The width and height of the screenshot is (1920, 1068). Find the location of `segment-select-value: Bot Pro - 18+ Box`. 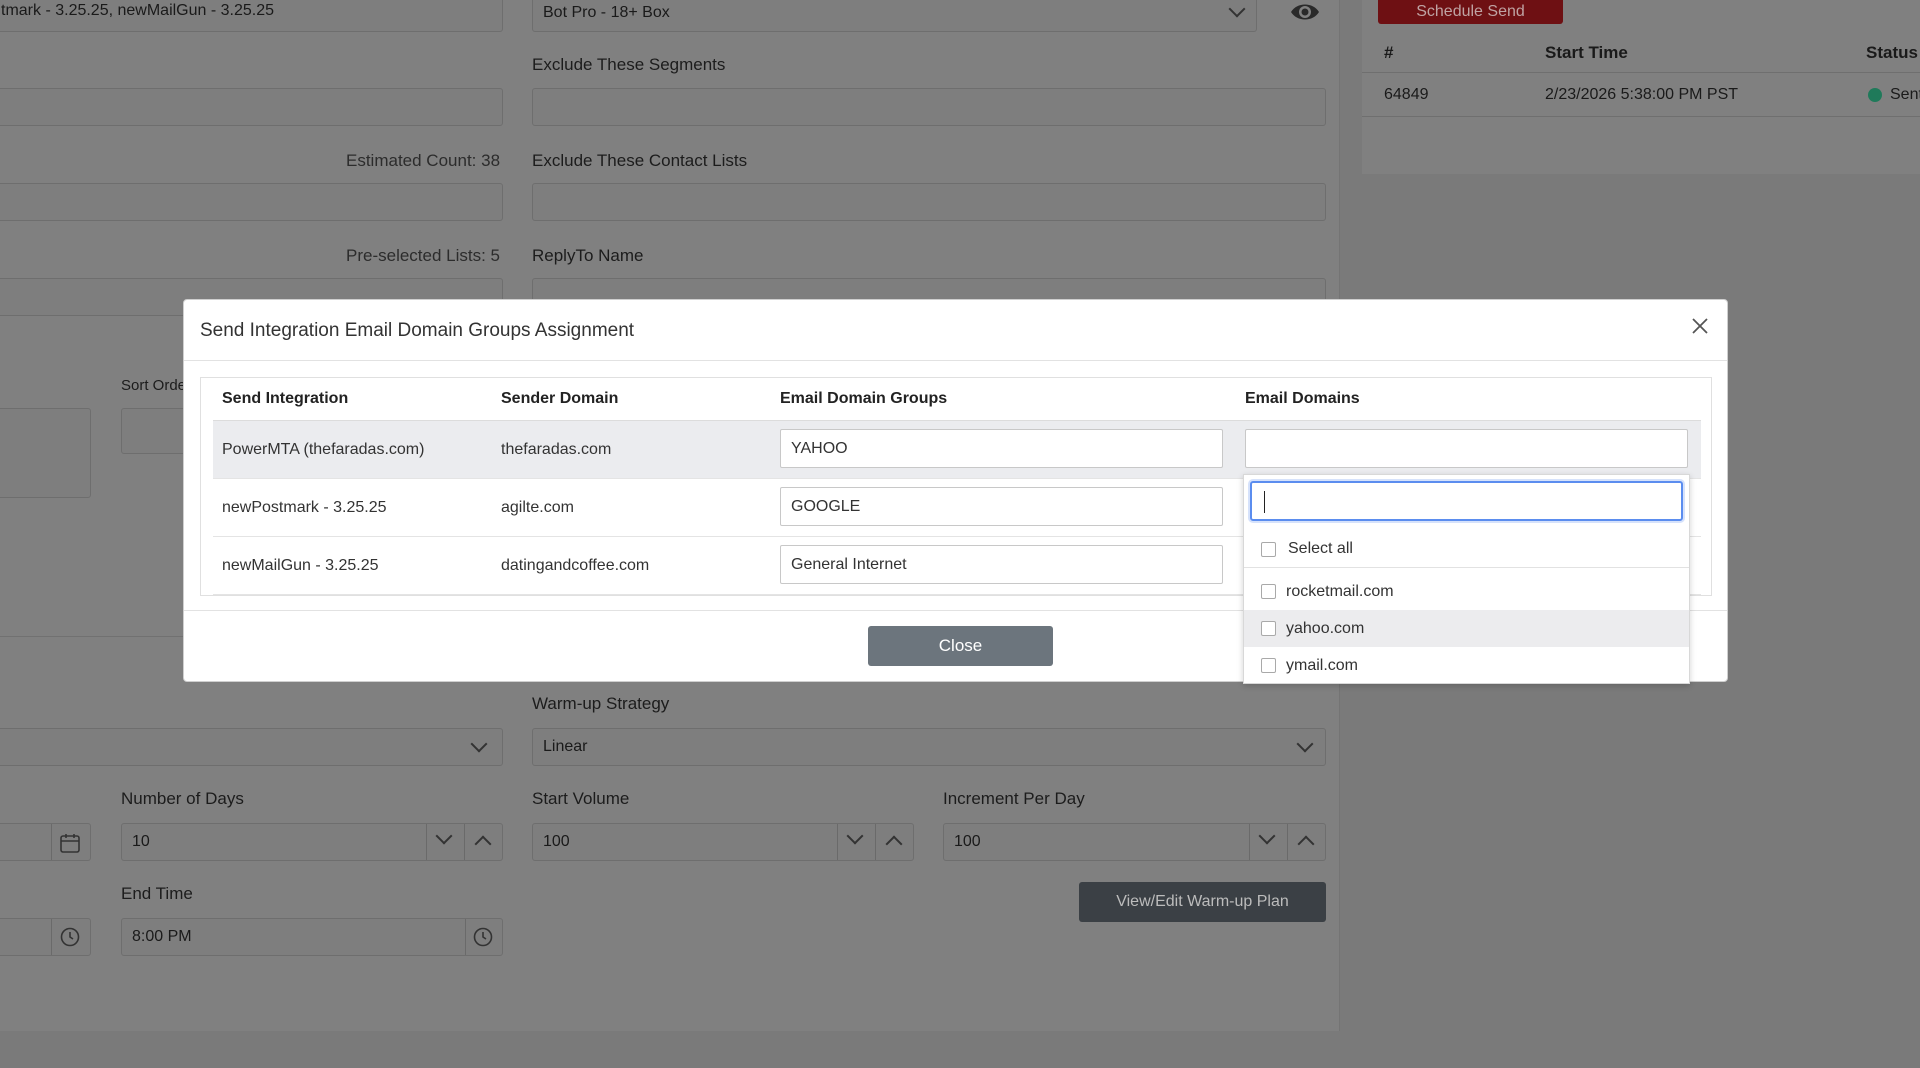

segment-select-value: Bot Pro - 18+ Box is located at coordinates (606, 12).